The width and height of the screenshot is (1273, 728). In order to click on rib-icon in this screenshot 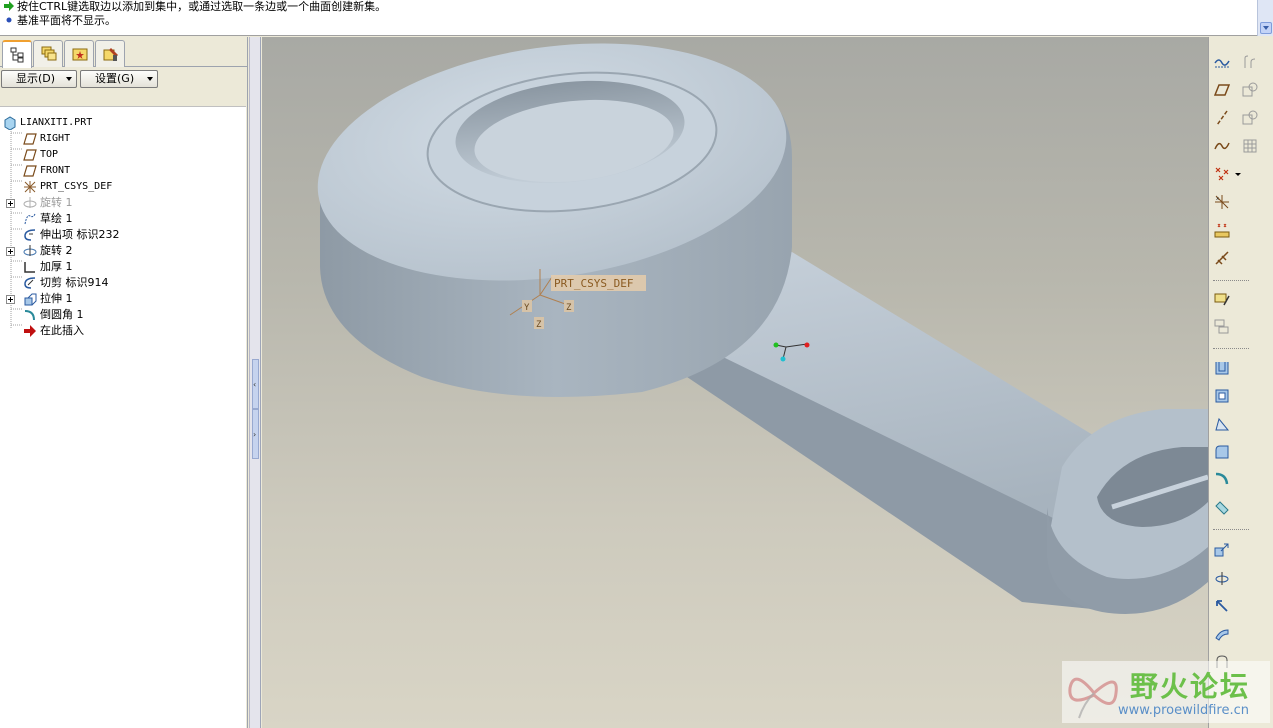, I will do `click(1222, 396)`.